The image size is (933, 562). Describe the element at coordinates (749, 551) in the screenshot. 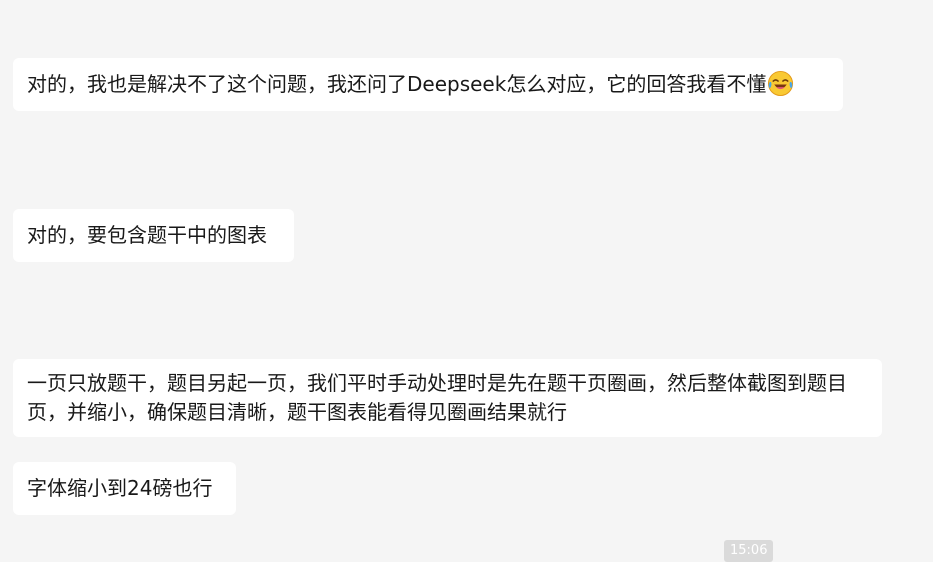

I see `message-timestamp: 15:06` at that location.